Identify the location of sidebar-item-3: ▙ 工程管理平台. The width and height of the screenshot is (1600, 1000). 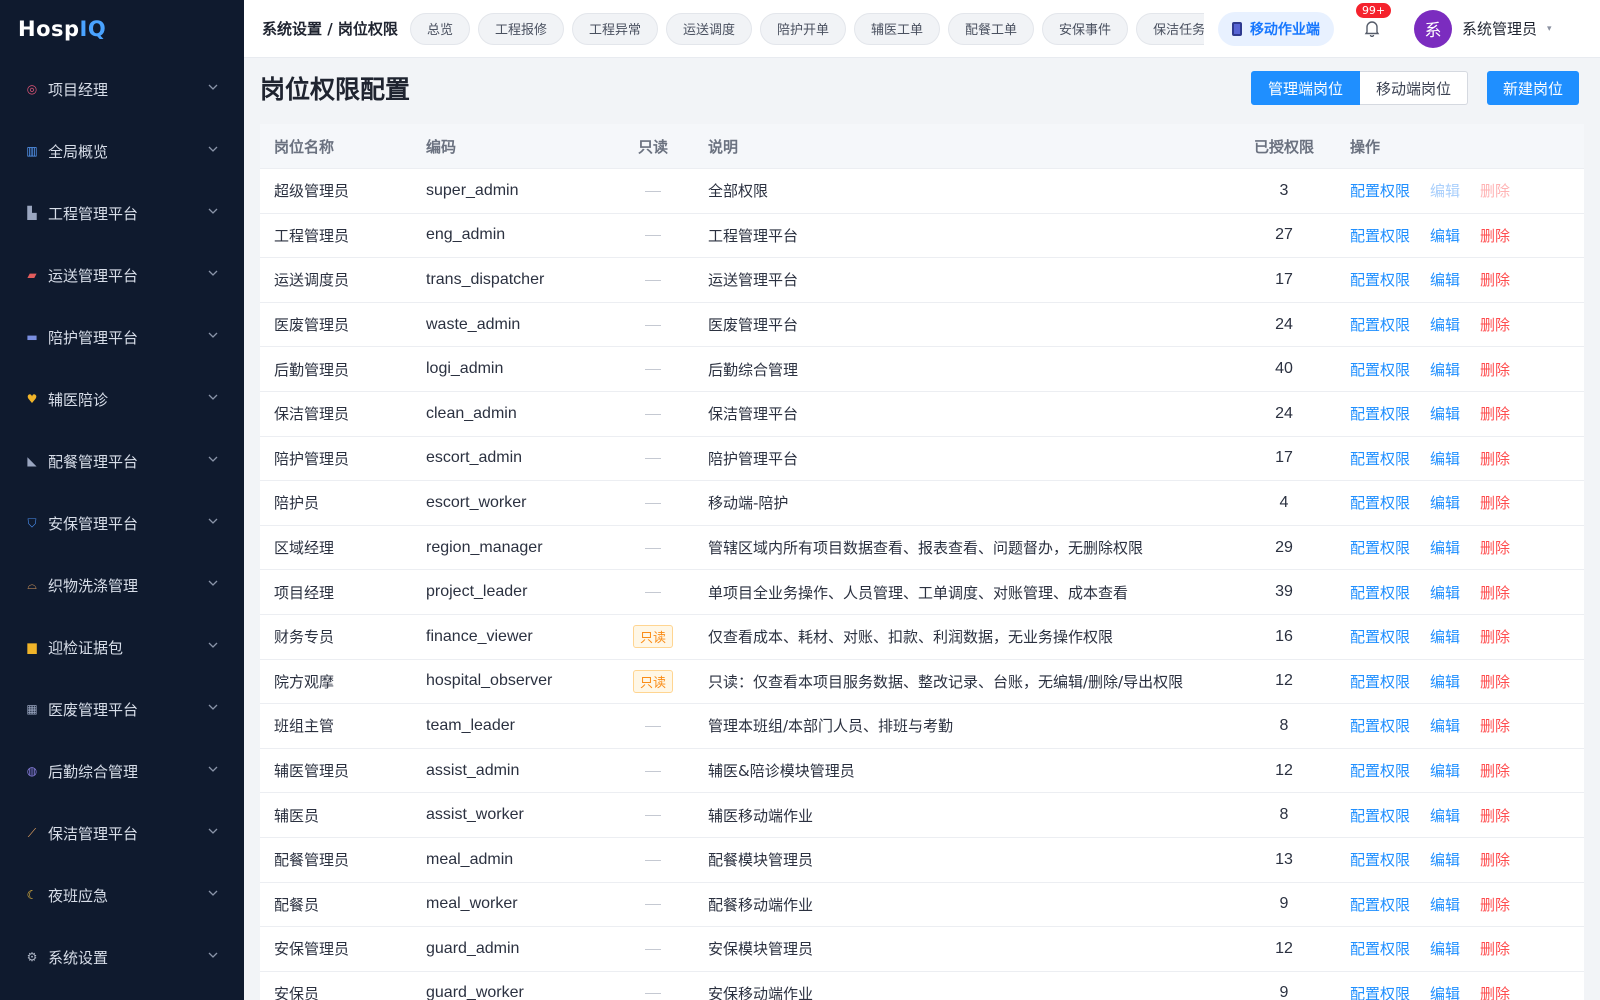
(122, 213).